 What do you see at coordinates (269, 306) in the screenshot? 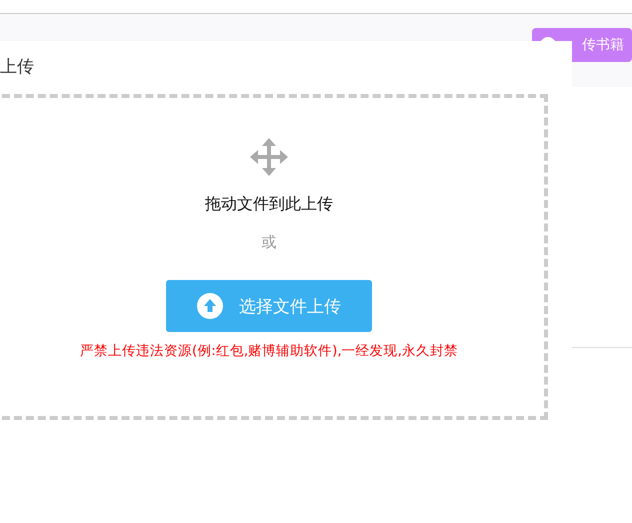
I see `select-file-button: 选择文件上传` at bounding box center [269, 306].